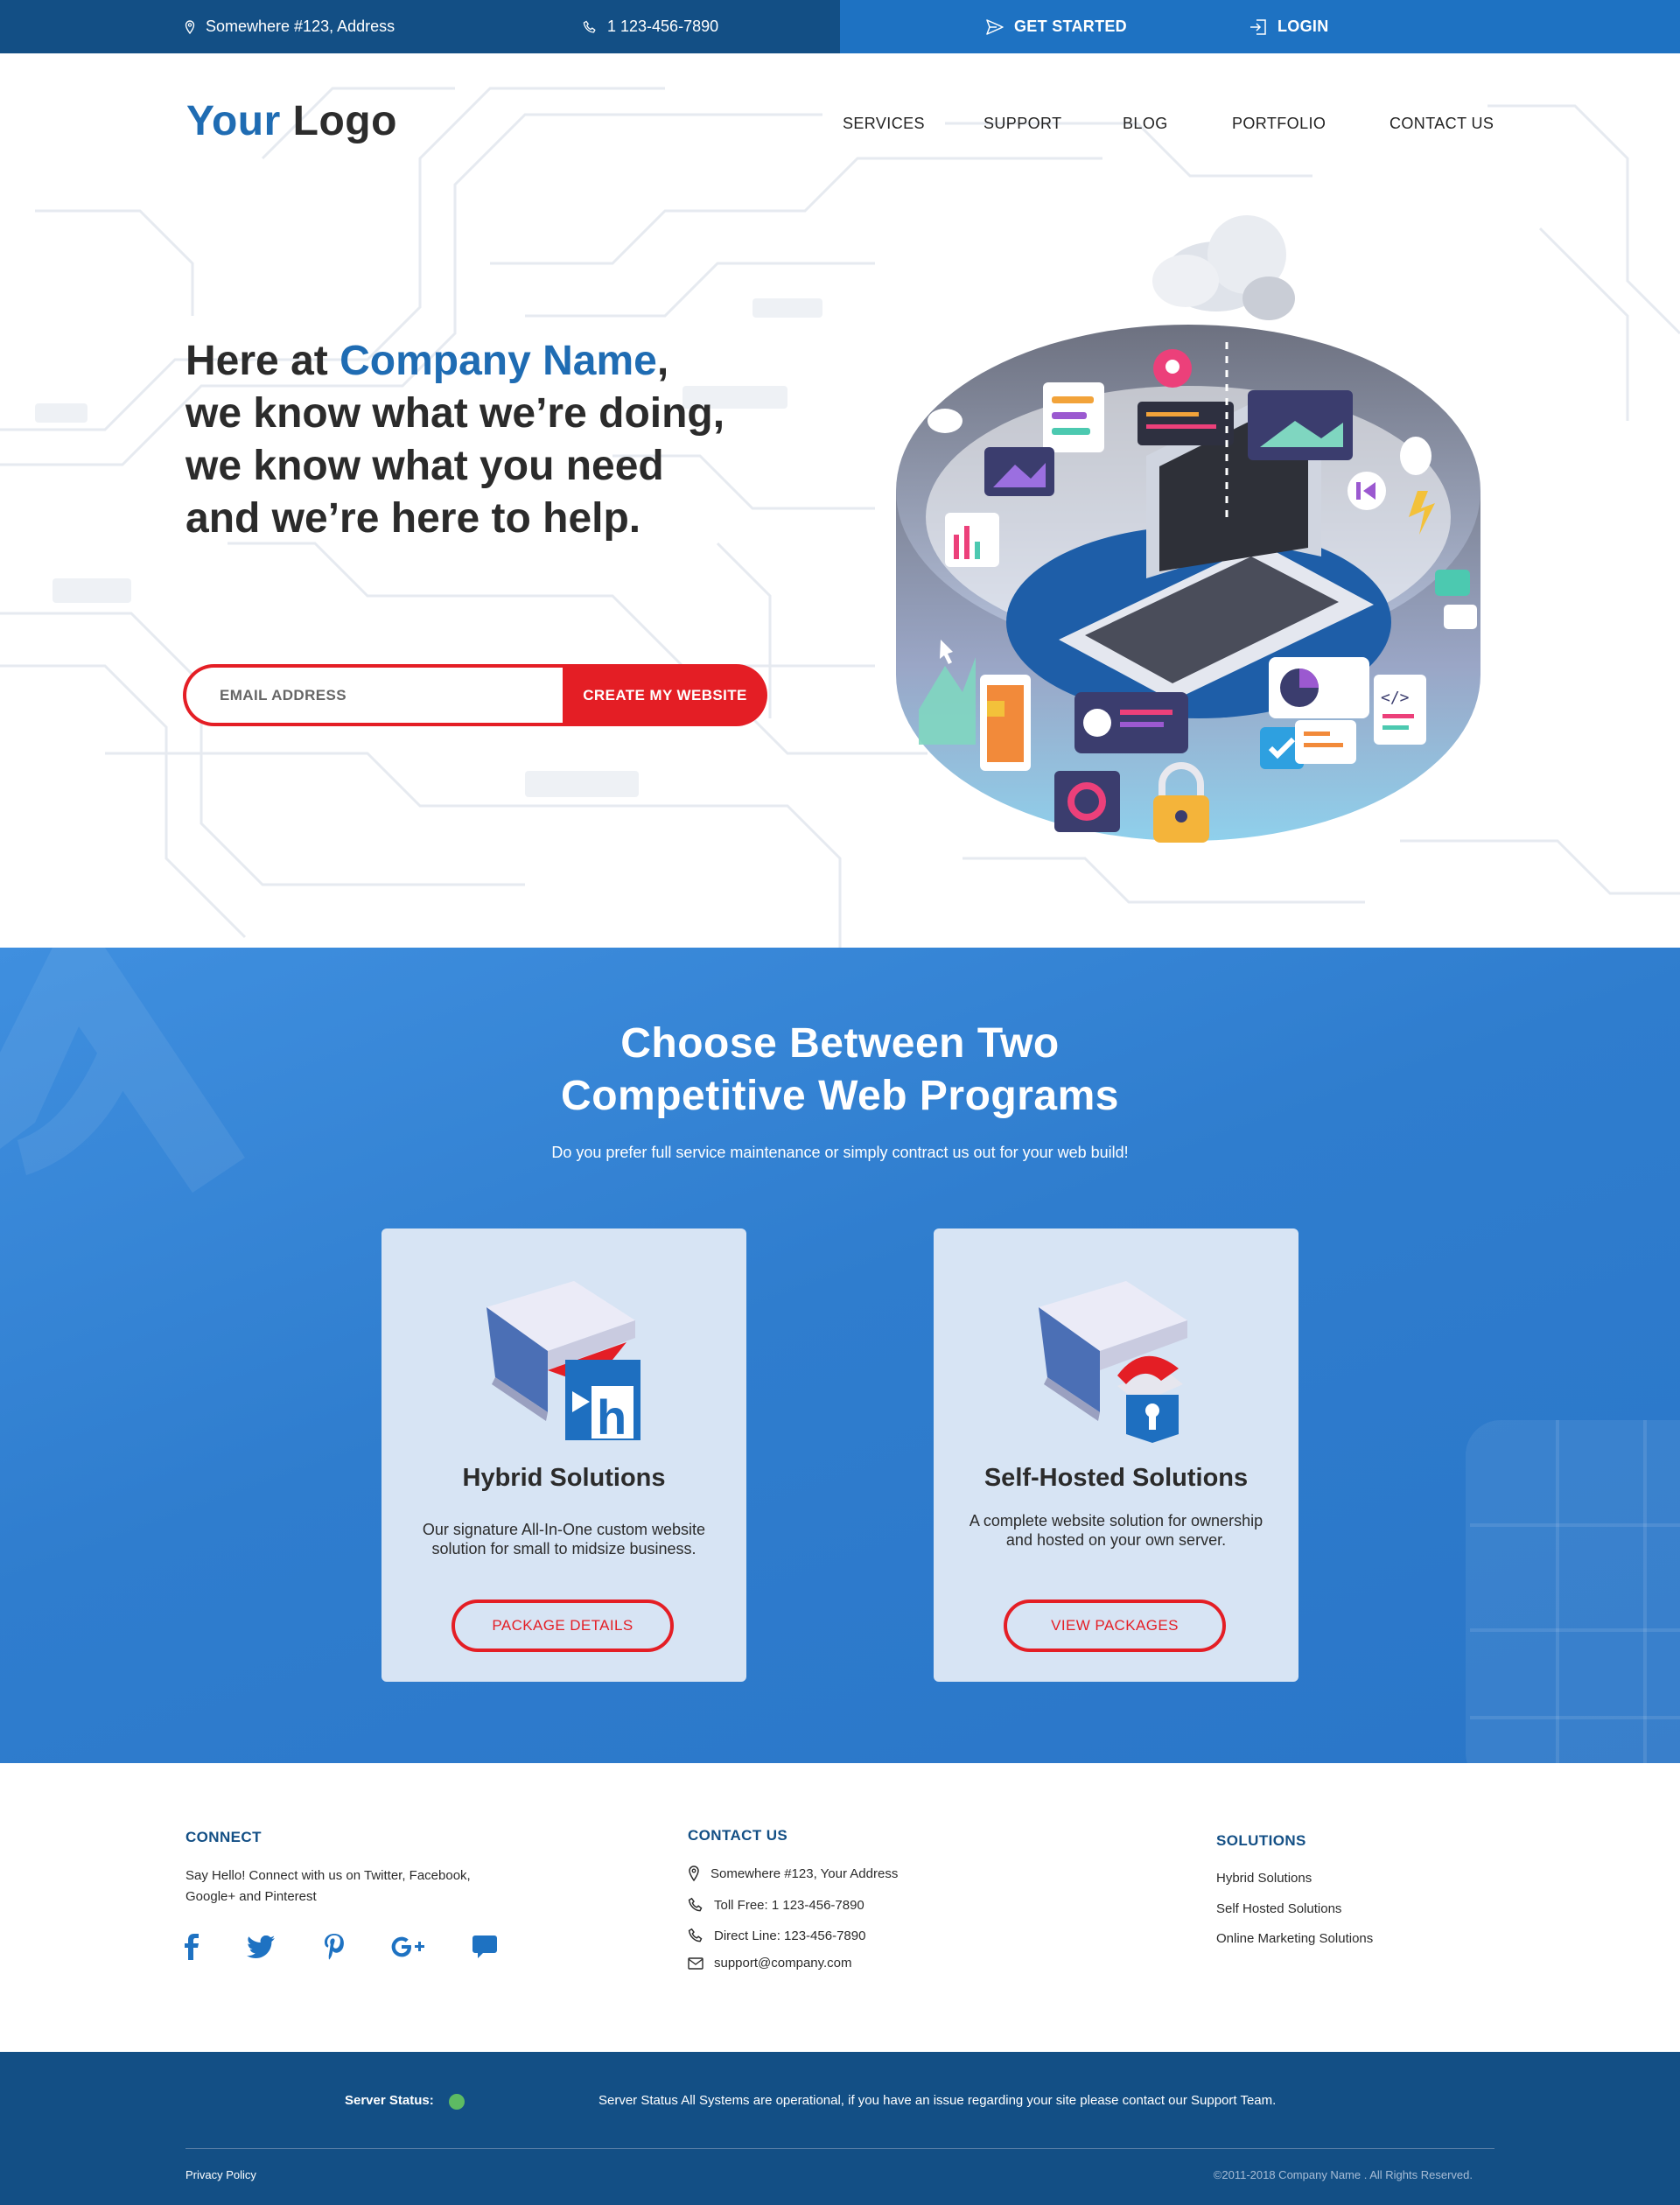  Describe the element at coordinates (1070, 26) in the screenshot. I see `get-started-label: GET STARTED` at that location.